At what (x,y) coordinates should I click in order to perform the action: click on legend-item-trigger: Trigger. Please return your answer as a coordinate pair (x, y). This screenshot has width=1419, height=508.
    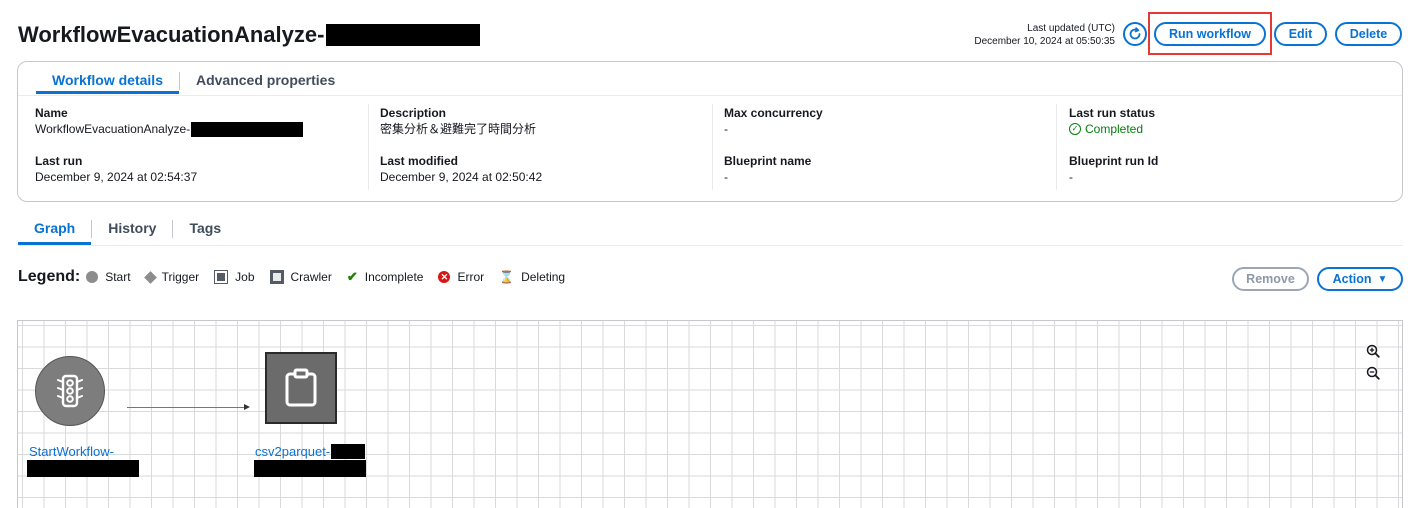
    Looking at the image, I should click on (171, 277).